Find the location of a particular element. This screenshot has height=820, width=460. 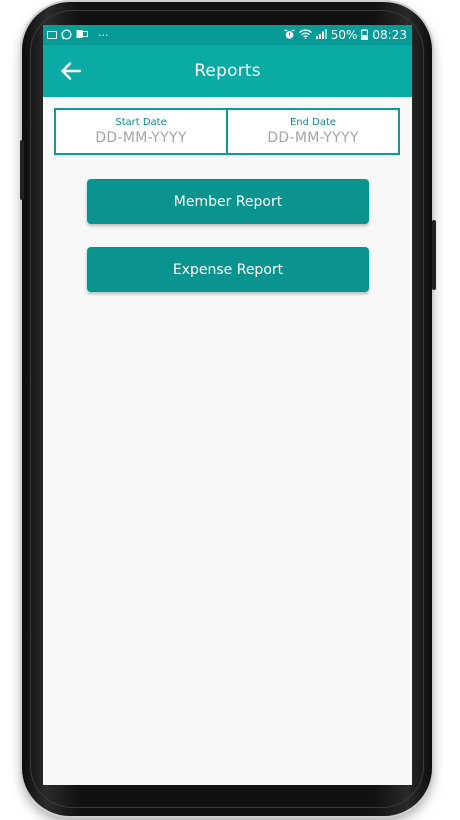

status-bar-left: ··· is located at coordinates (78, 35).